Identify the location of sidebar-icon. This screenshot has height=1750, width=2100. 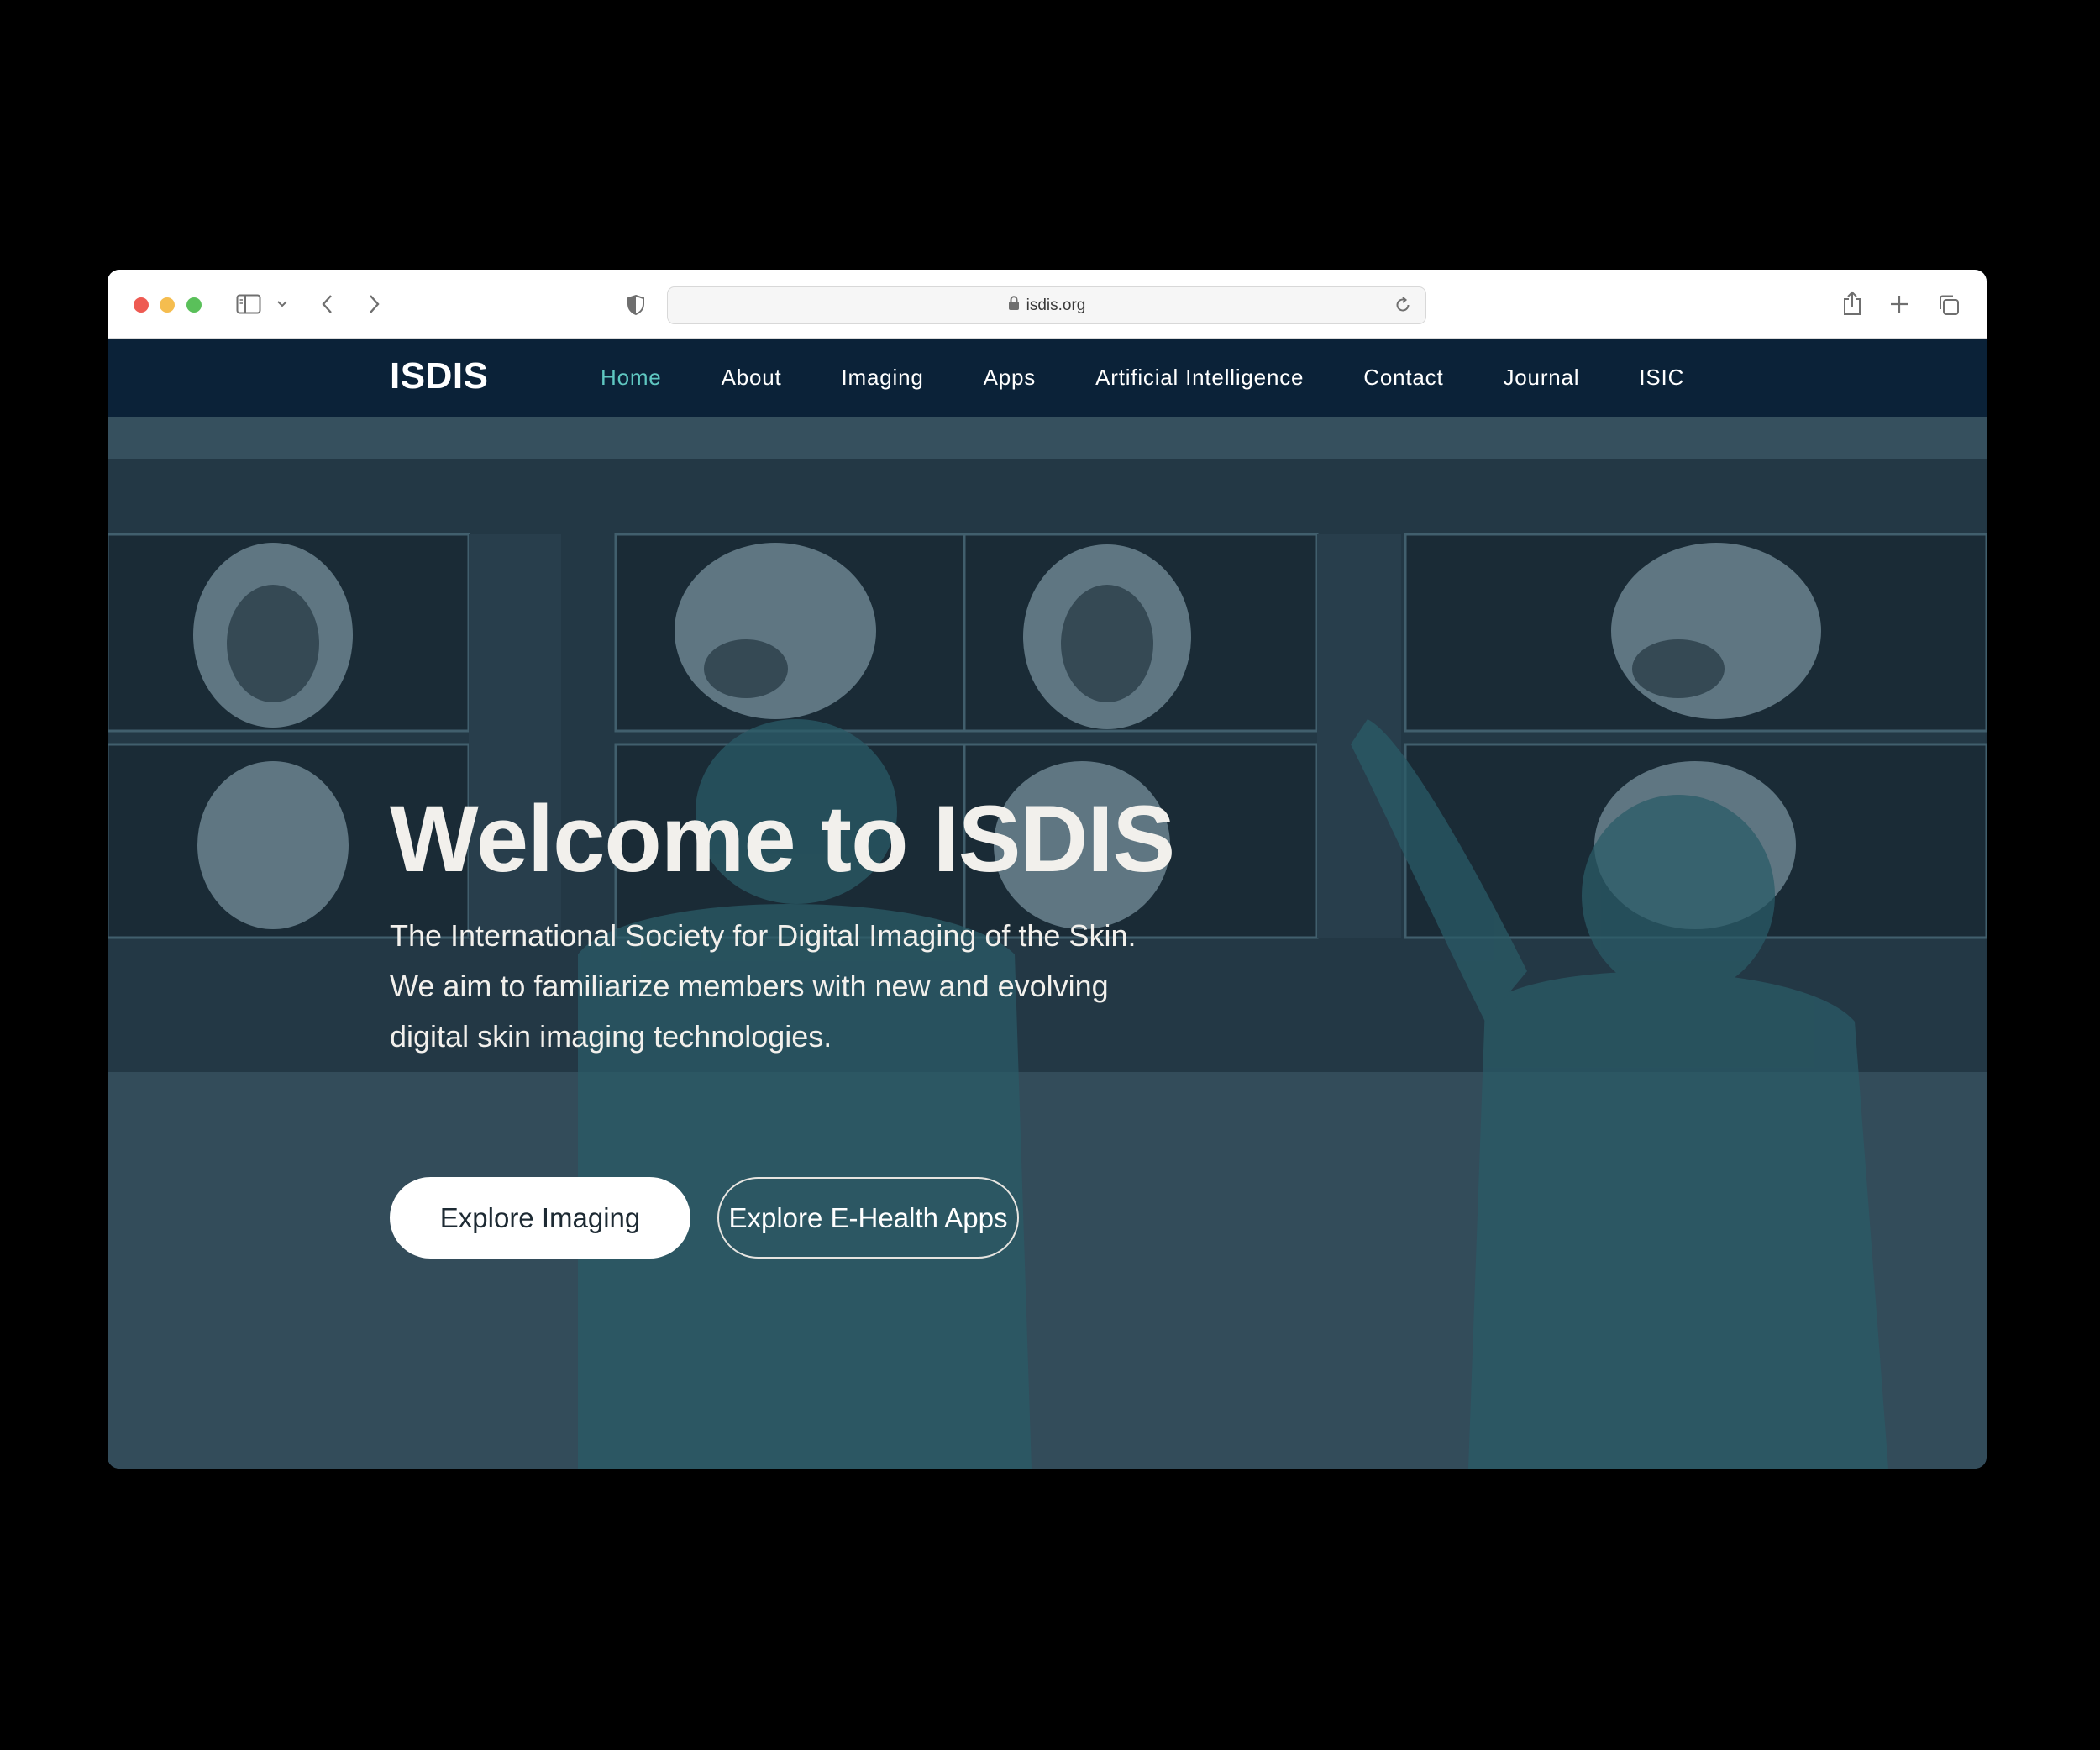
(248, 304).